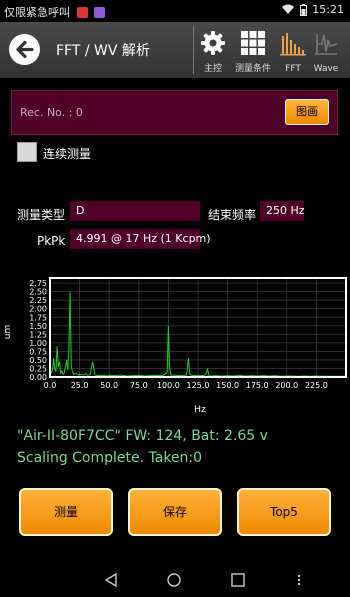 Image resolution: width=350 pixels, height=597 pixels. Describe the element at coordinates (286, 385) in the screenshot. I see `x-tick-label: 200.0` at that location.